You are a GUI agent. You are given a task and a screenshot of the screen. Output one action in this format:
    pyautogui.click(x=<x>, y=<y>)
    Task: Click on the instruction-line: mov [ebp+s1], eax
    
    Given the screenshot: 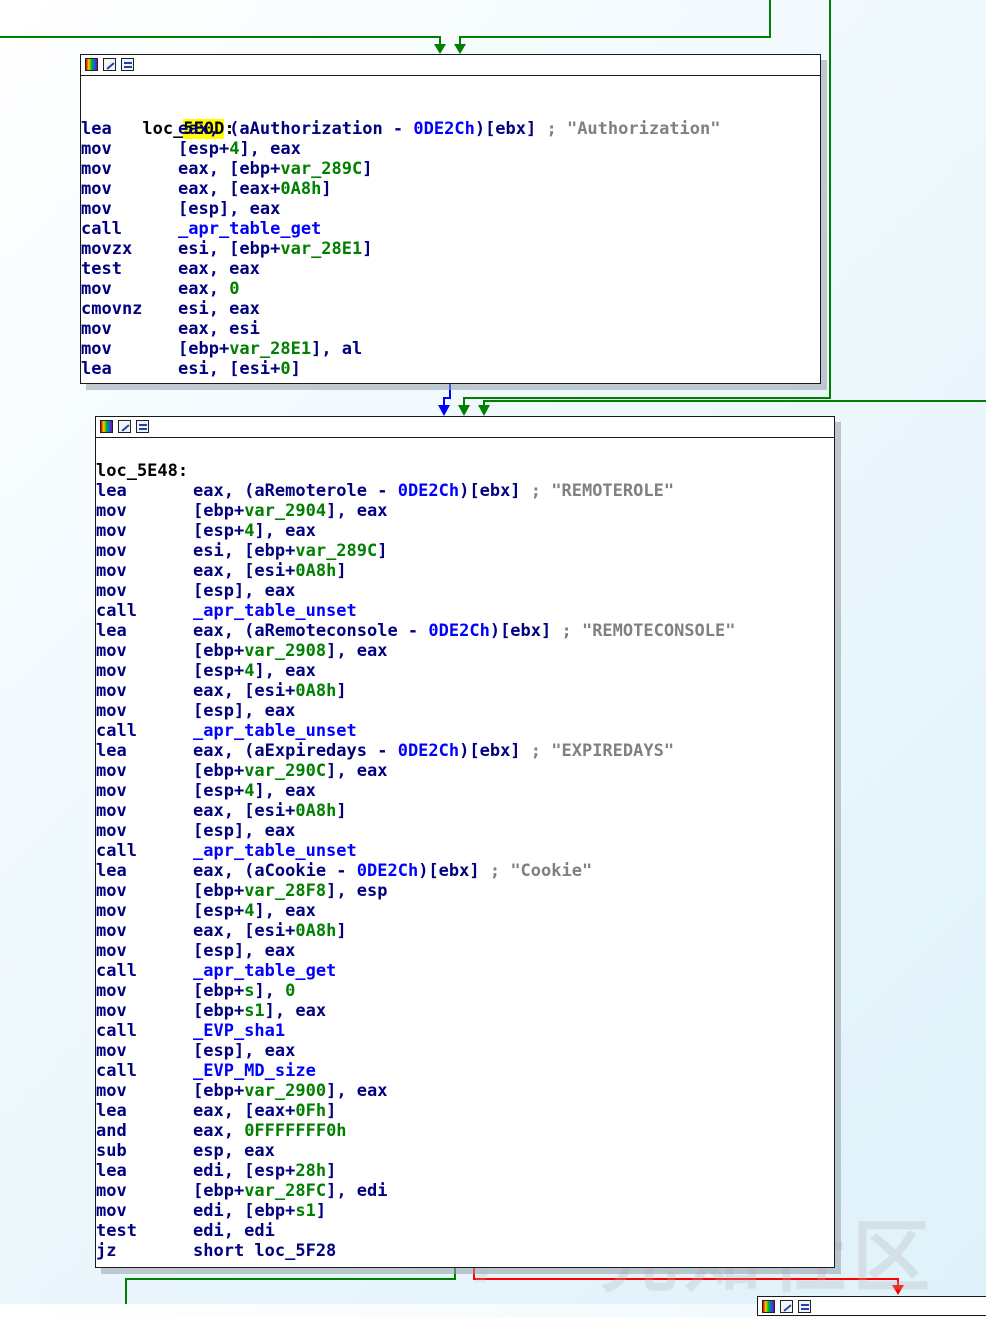 What is the action you would take?
    pyautogui.click(x=465, y=1011)
    